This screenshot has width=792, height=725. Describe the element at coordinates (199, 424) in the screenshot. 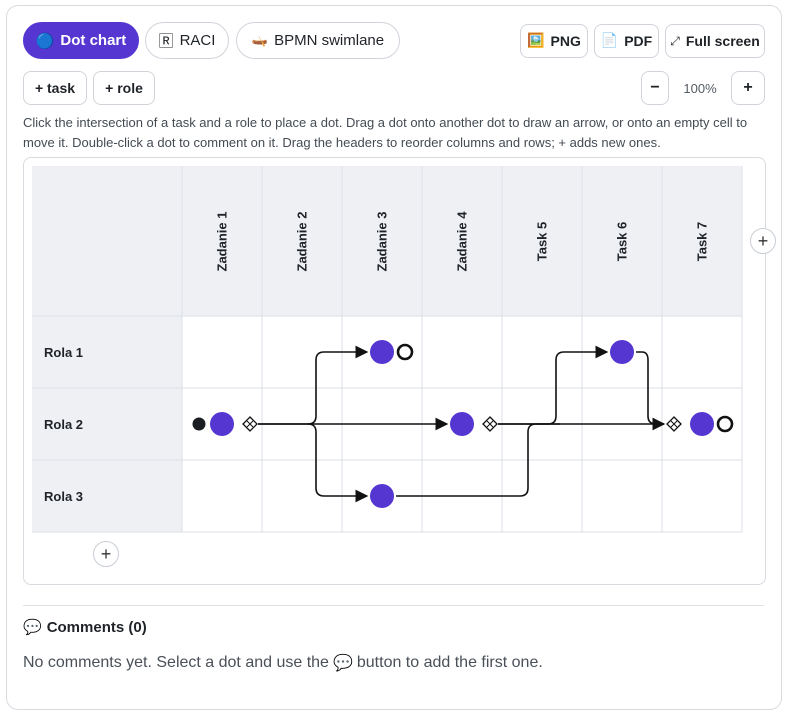

I see `start-event-marker` at that location.